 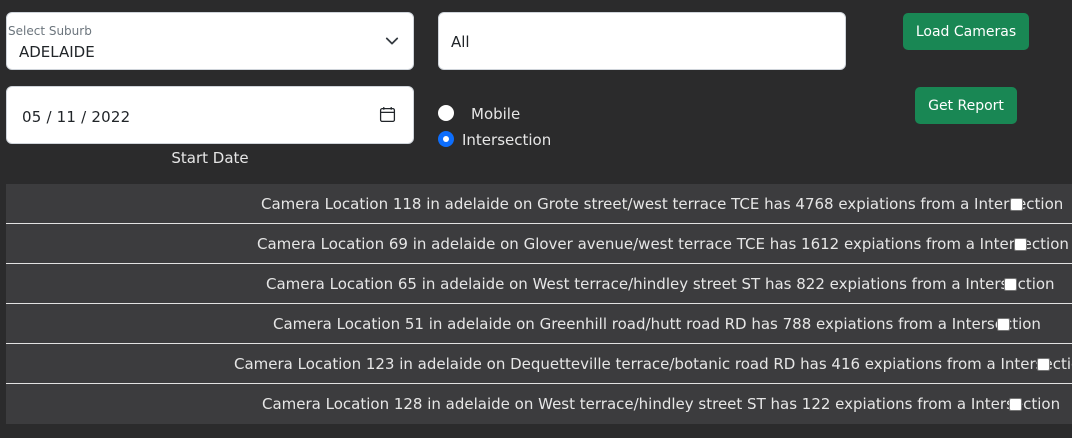 I want to click on chevron-down-icon, so click(x=392, y=41).